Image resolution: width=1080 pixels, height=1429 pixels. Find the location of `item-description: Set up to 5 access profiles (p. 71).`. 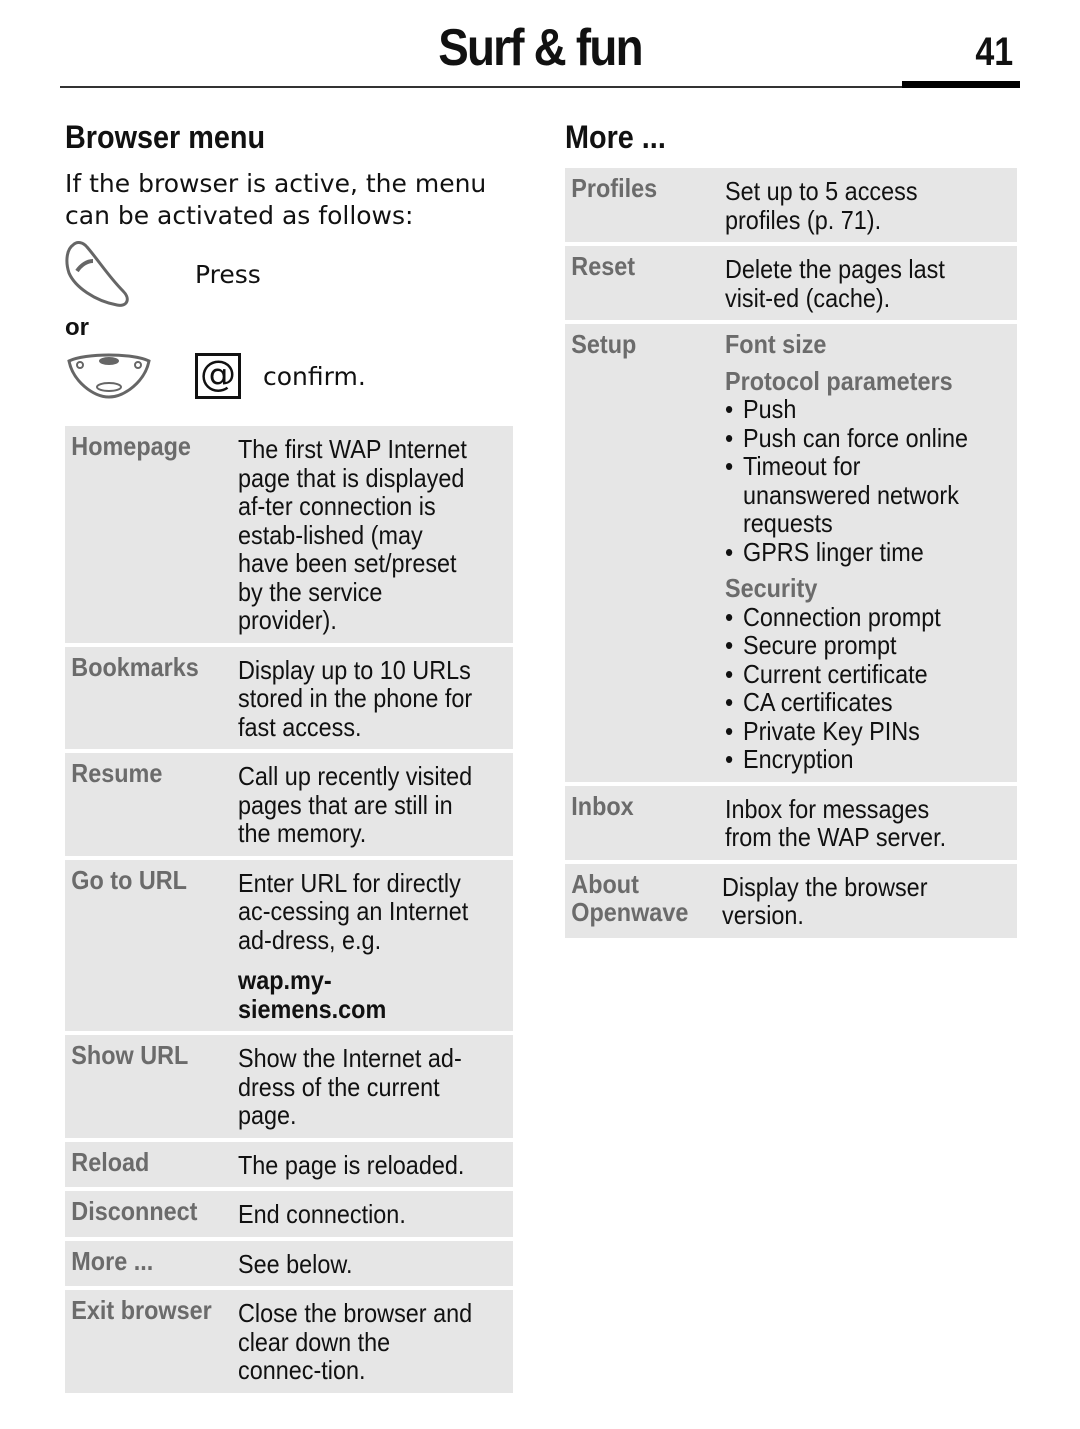

item-description: Set up to 5 access profiles (p. 71). is located at coordinates (821, 205).